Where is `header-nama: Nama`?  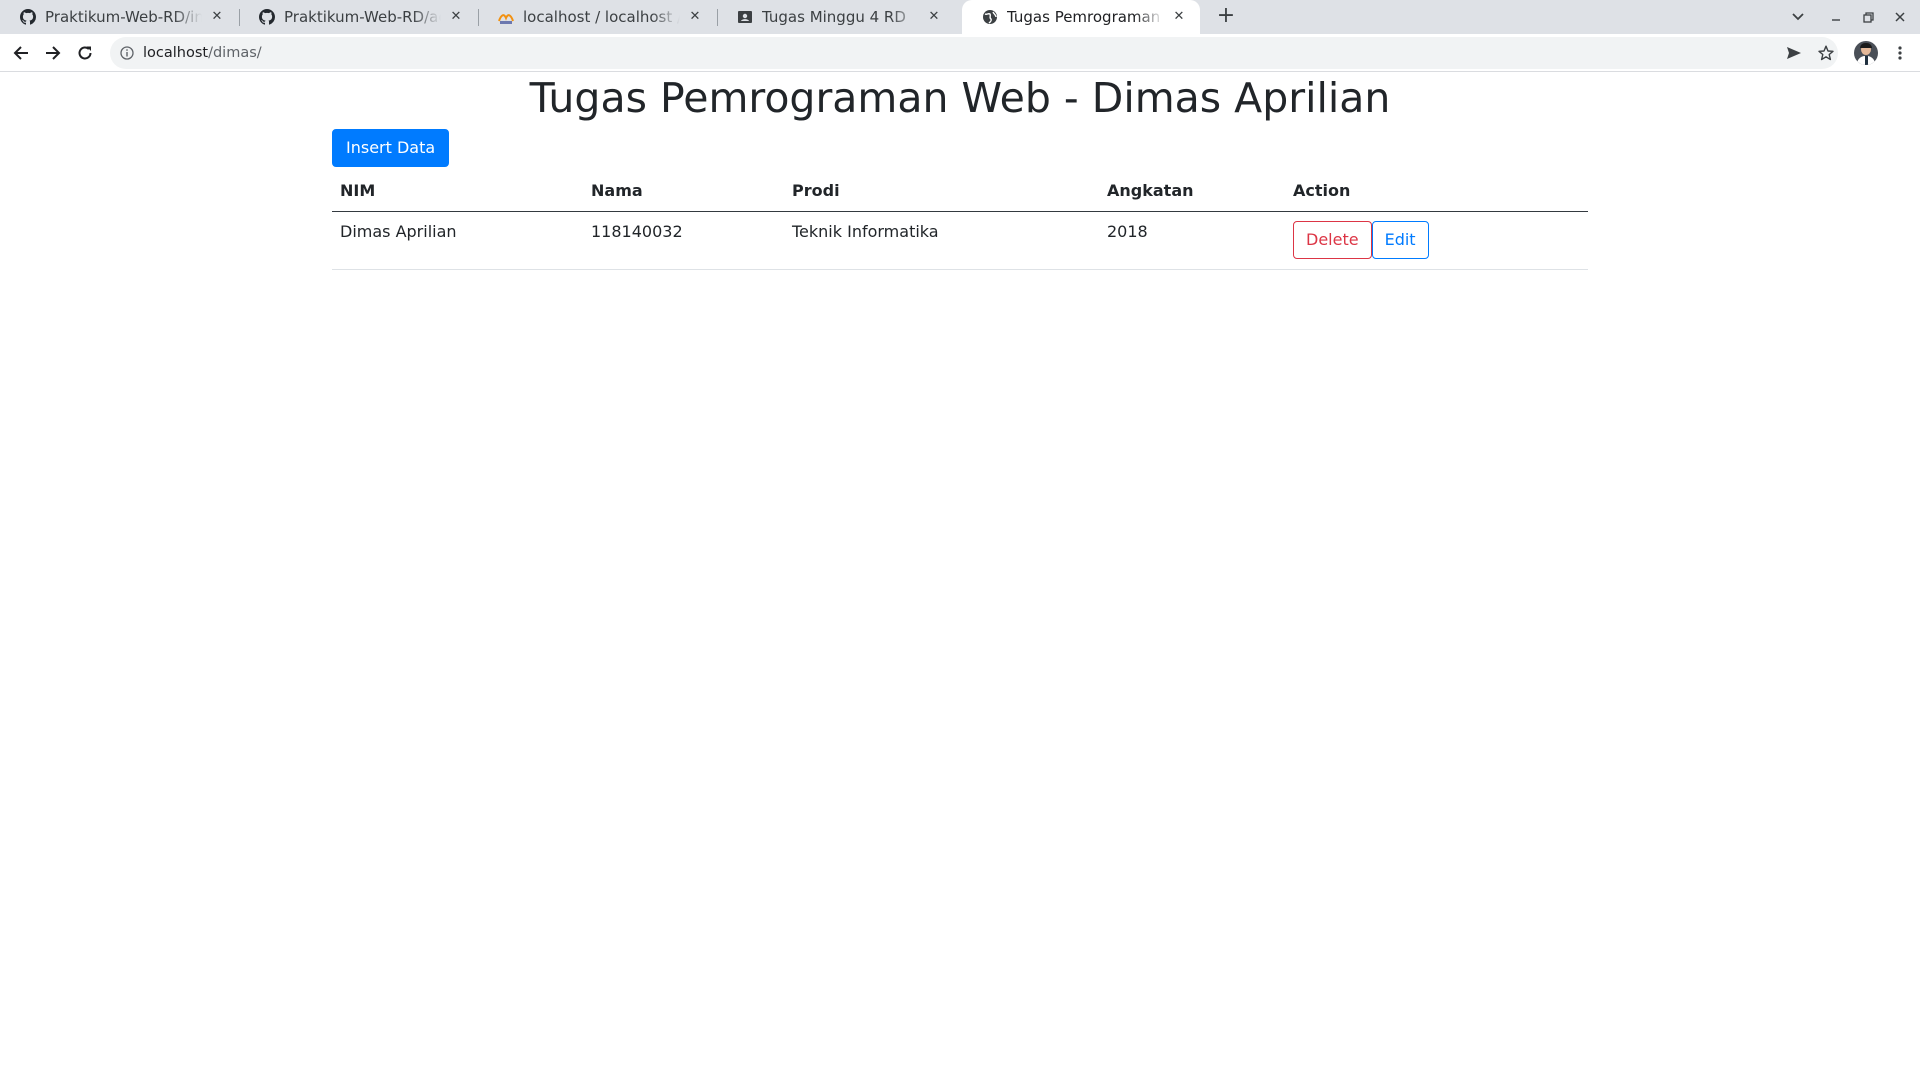 header-nama: Nama is located at coordinates (683, 190).